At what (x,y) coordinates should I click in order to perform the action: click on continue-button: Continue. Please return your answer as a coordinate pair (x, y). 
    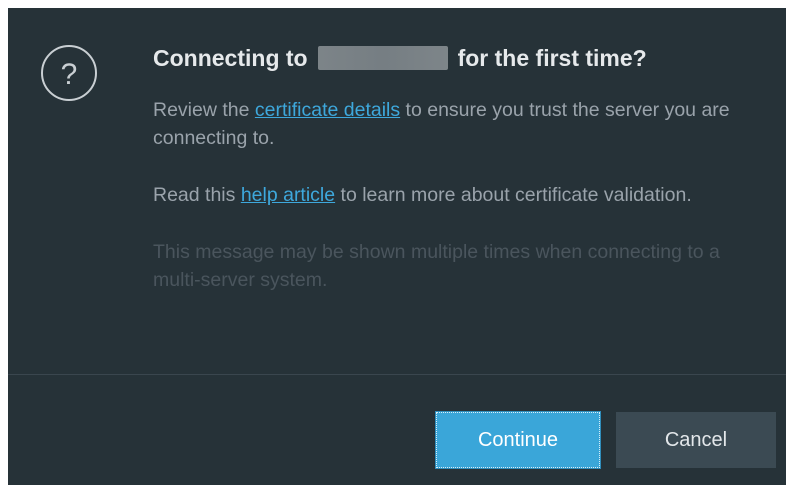
    Looking at the image, I should click on (518, 440).